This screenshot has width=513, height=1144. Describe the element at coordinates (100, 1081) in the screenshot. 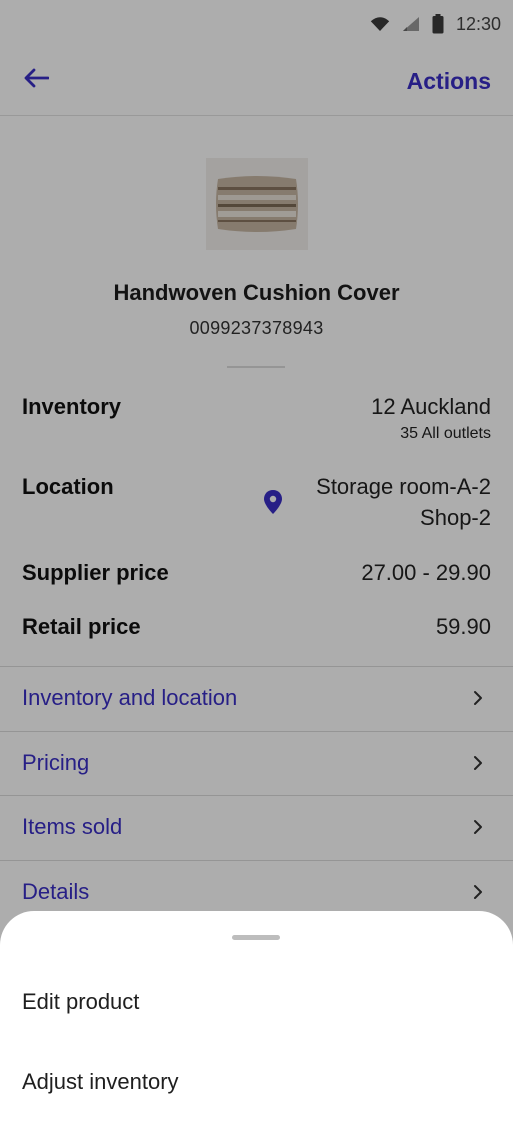

I see `sheet-option-label: Adjust inventory` at that location.